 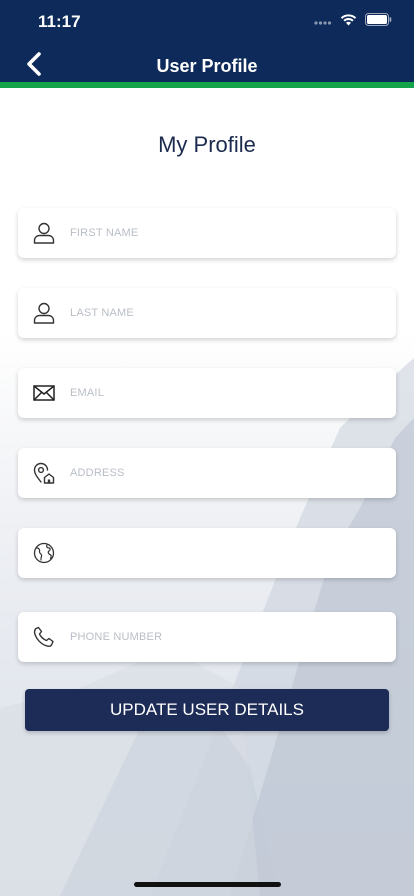 I want to click on page-title: My Profile, so click(x=207, y=144).